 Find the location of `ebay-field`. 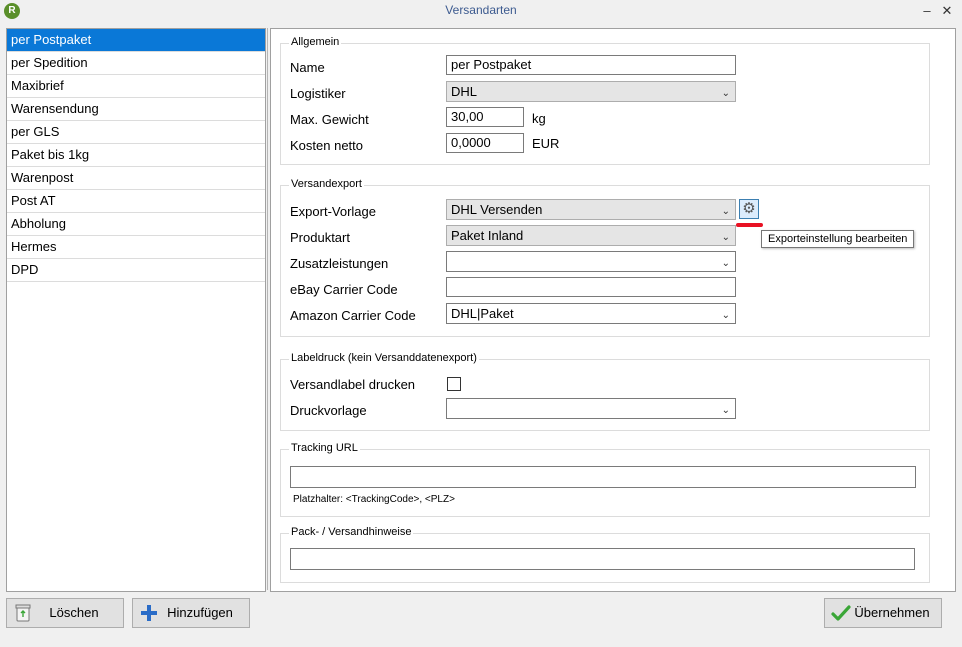

ebay-field is located at coordinates (591, 287).